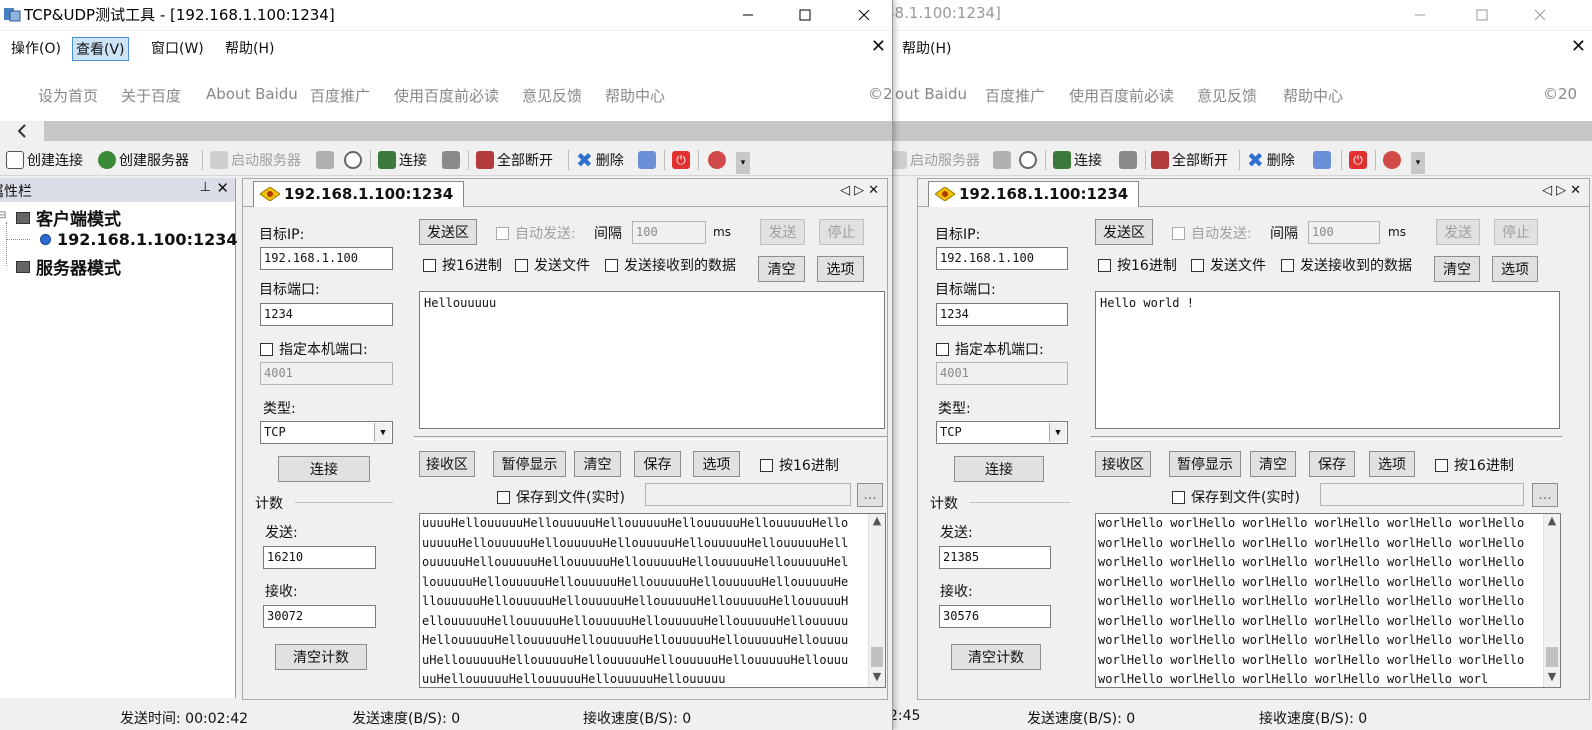 The height and width of the screenshot is (730, 1592). Describe the element at coordinates (635, 95) in the screenshot. I see `baidu-link: 帮助中心` at that location.